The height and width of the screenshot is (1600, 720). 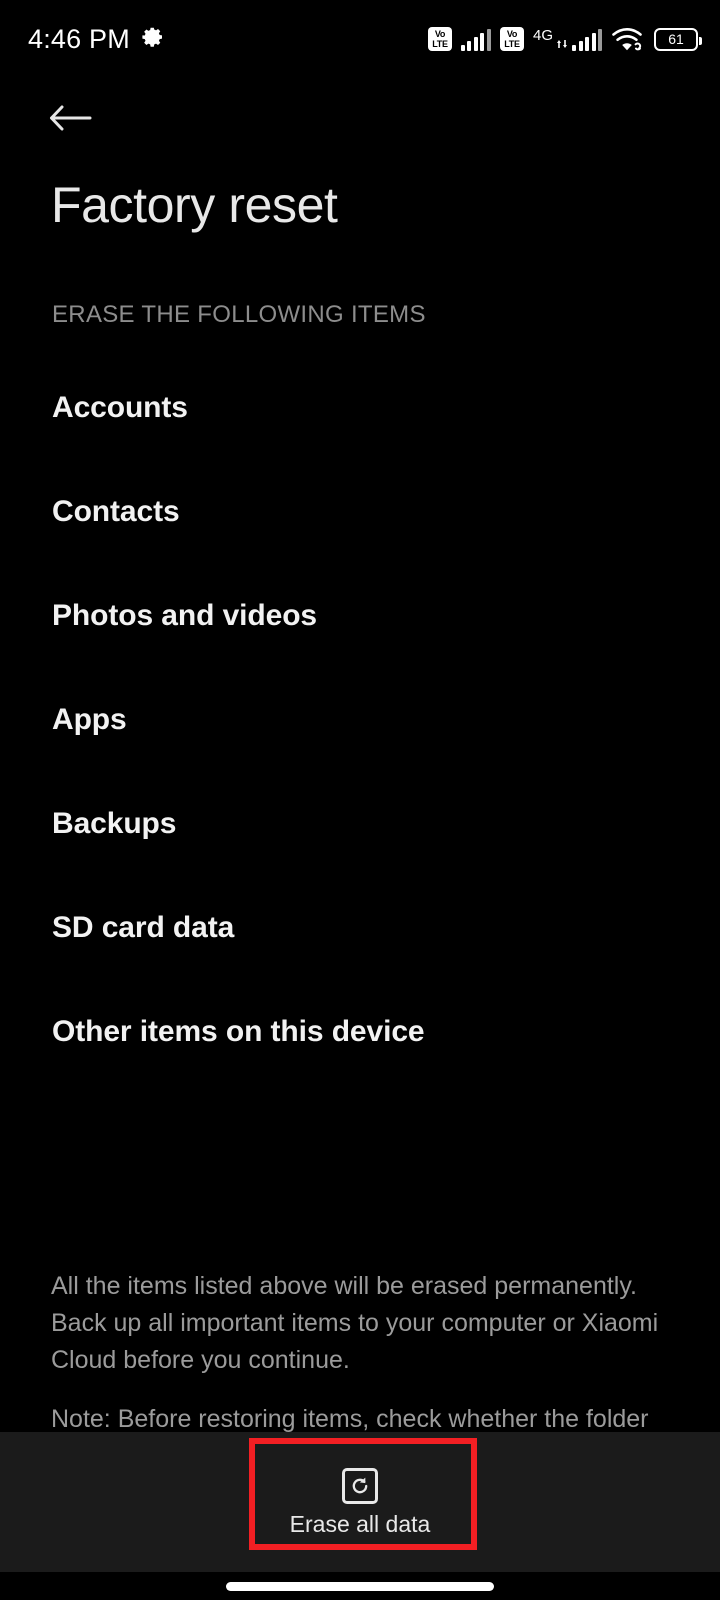 I want to click on volte-sim2-line2: LTE, so click(x=512, y=44).